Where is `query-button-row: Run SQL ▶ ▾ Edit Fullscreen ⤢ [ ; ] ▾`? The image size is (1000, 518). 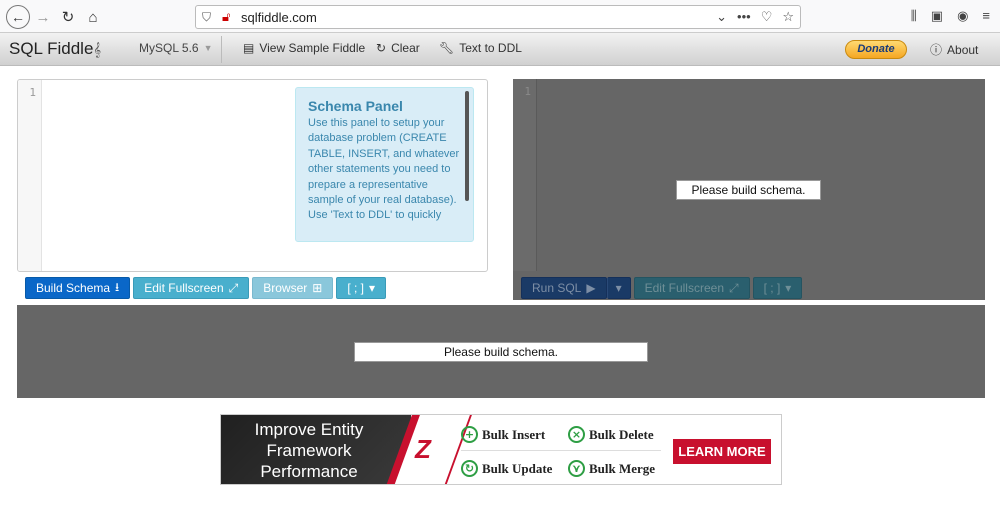
query-button-row: Run SQL ▶ ▾ Edit Fullscreen ⤢ [ ; ] ▾ is located at coordinates (662, 288).